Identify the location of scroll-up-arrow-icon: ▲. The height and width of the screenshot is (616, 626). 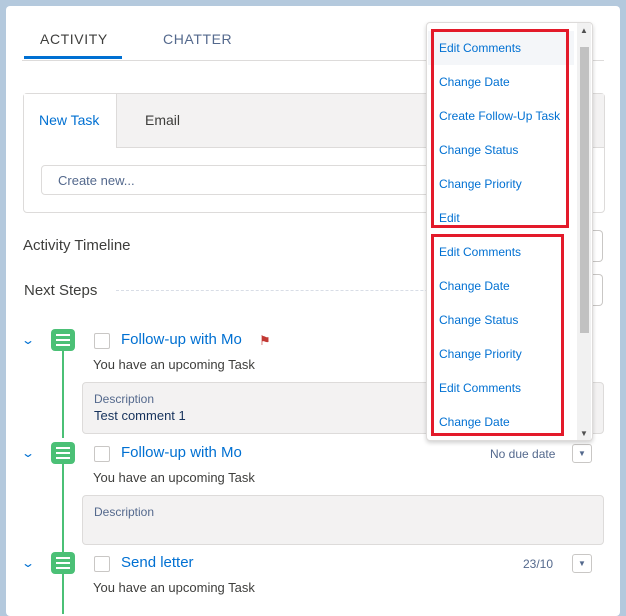
(584, 30).